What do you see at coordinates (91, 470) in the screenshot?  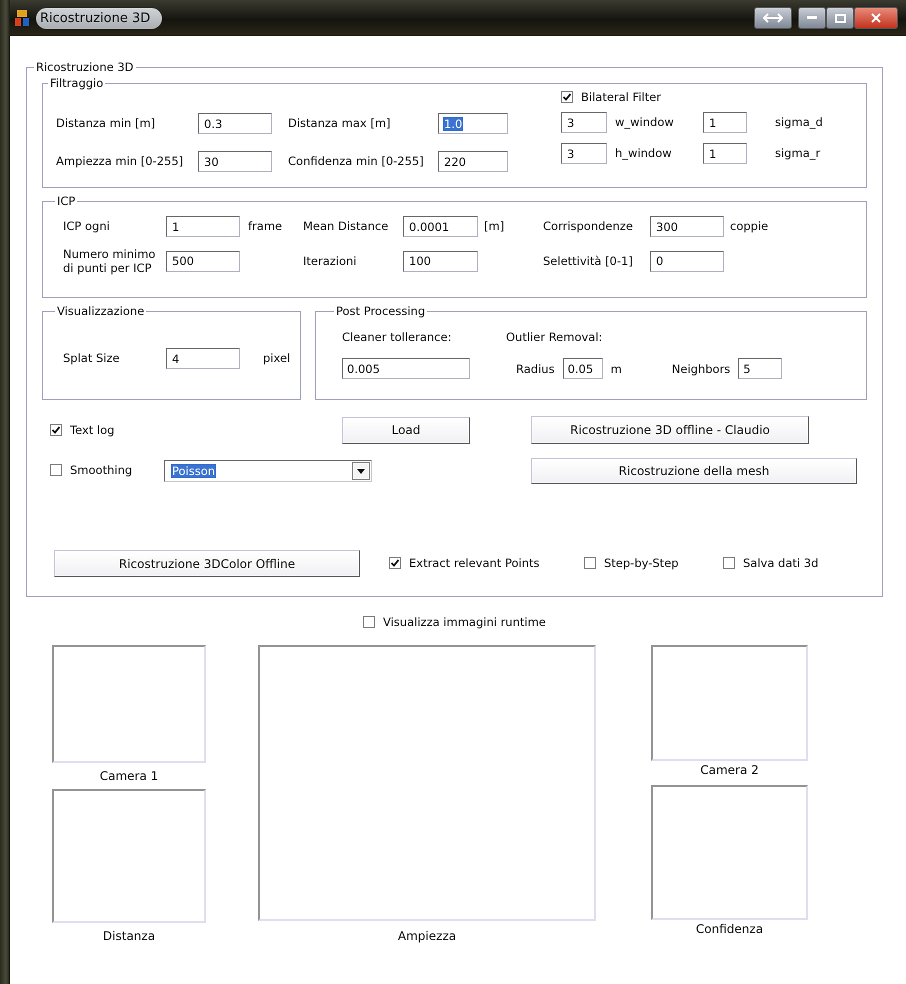 I see `smoothing-checkbox: Smoothing` at bounding box center [91, 470].